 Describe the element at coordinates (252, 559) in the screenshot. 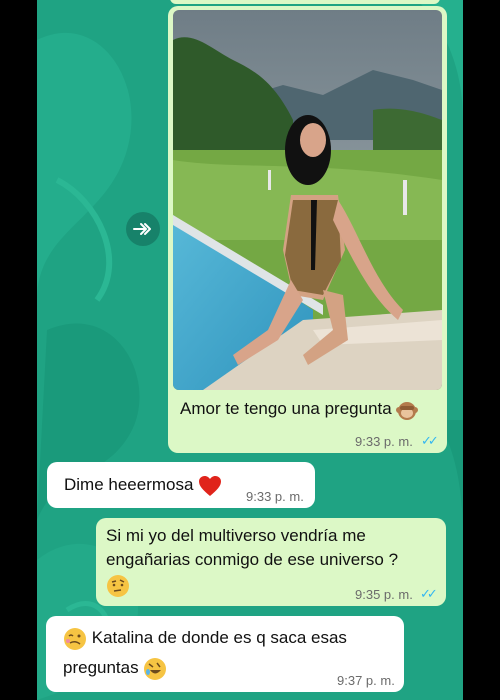

I see `message-line-2: engañarias conmigo de ese universo ?` at that location.